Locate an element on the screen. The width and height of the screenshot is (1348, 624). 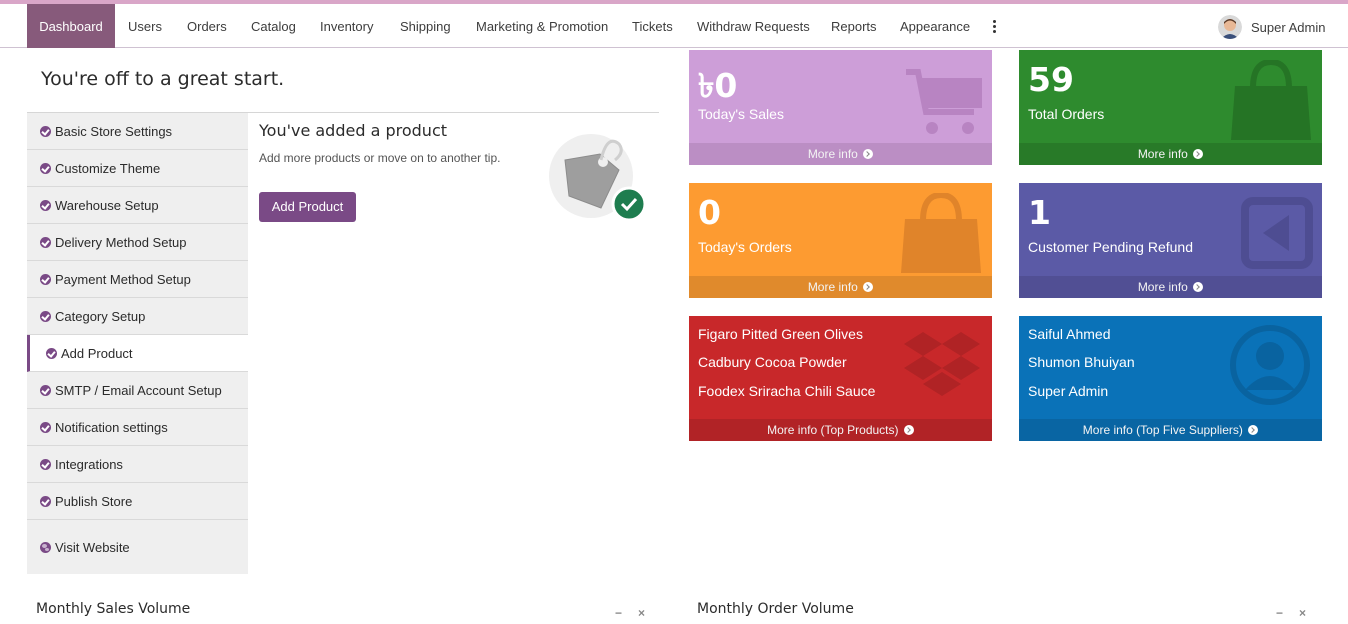
user-name: Super Admin is located at coordinates (1288, 27).